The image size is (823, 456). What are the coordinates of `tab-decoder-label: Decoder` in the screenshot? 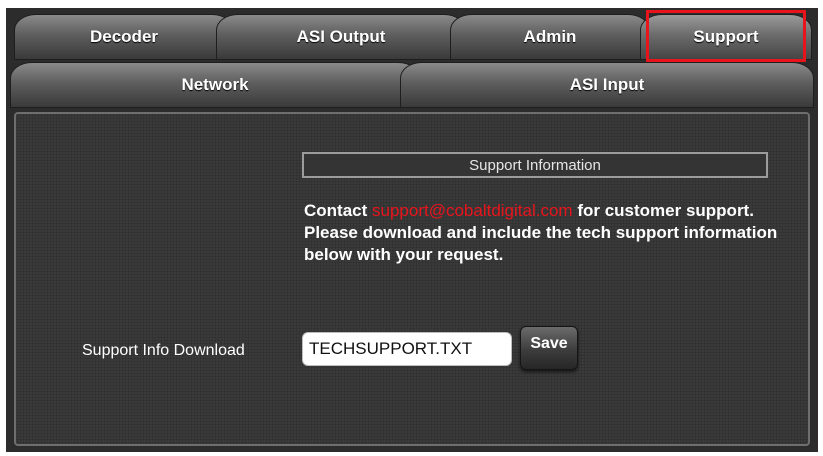 It's located at (124, 36).